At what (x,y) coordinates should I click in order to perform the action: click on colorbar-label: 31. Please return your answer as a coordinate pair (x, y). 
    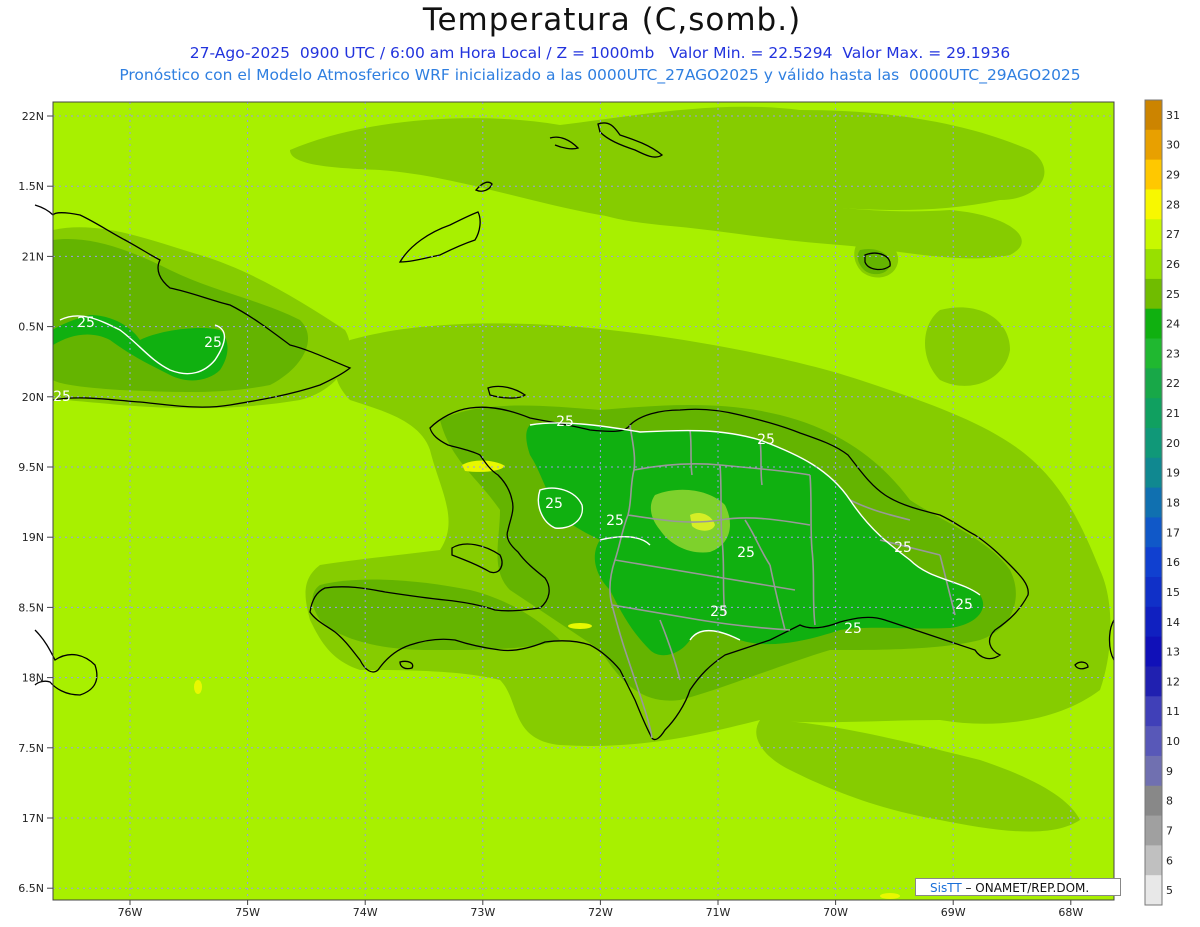
    Looking at the image, I should click on (1173, 115).